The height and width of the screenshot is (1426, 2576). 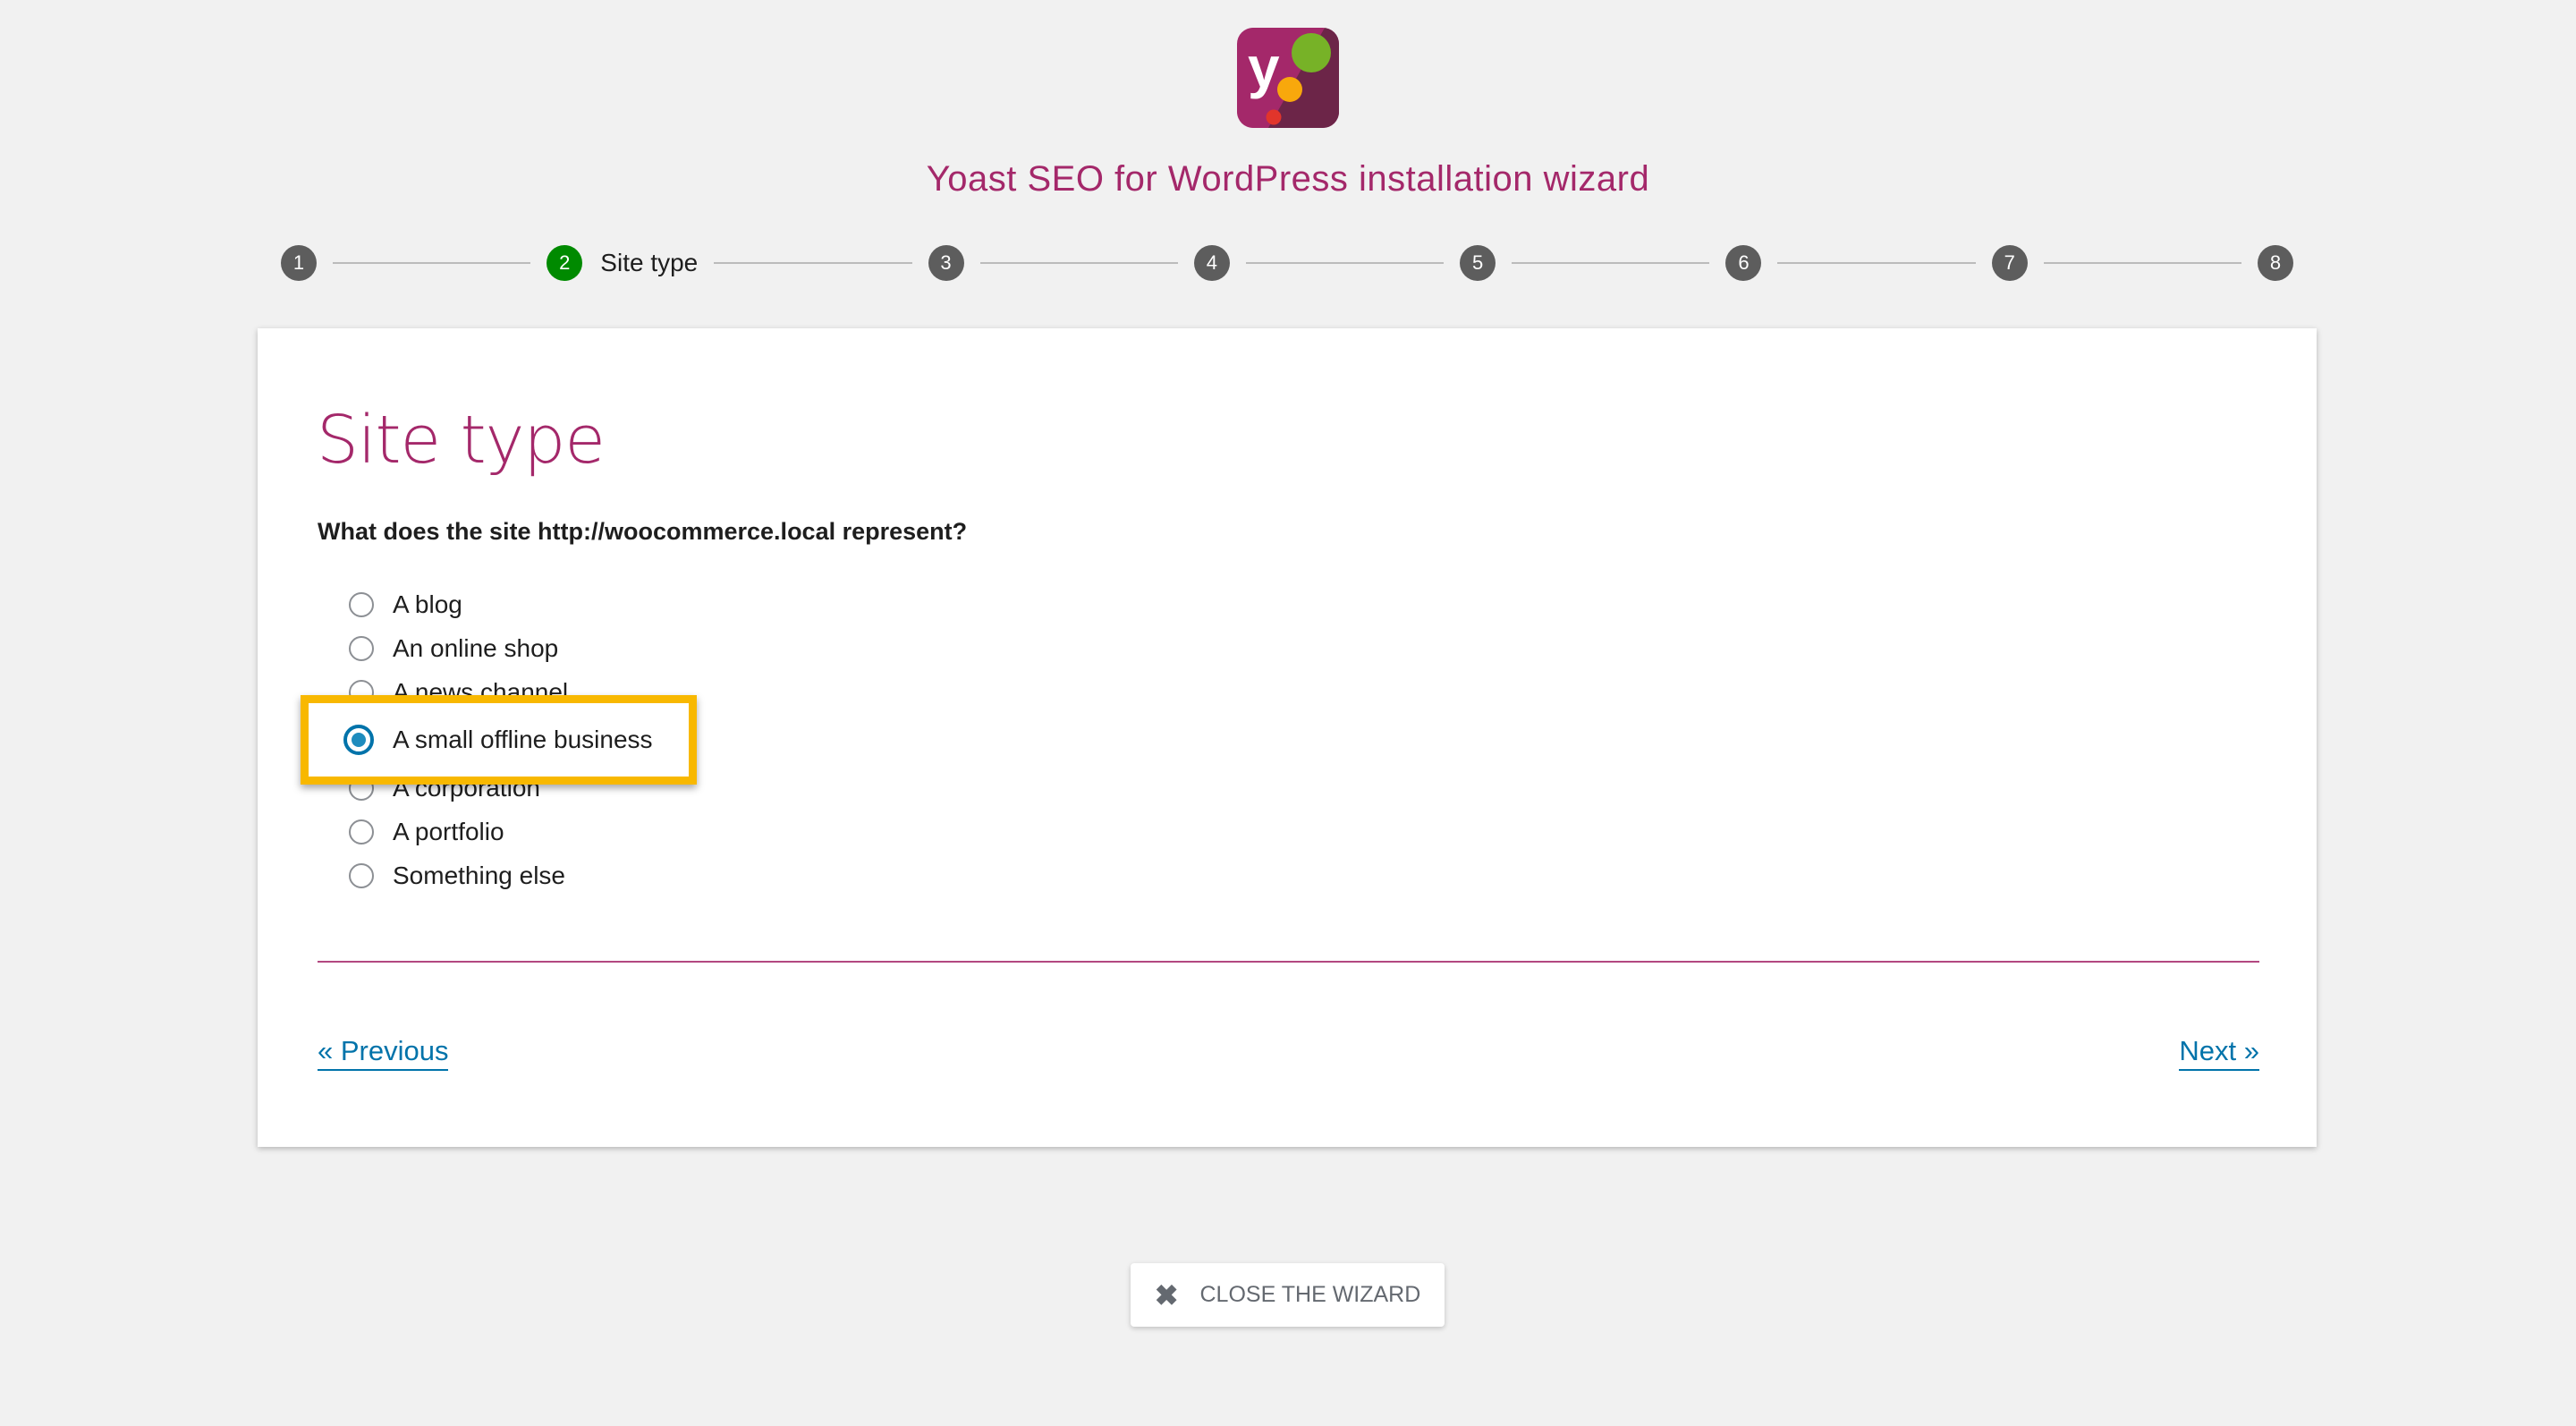 I want to click on step-3: 3, so click(x=946, y=263).